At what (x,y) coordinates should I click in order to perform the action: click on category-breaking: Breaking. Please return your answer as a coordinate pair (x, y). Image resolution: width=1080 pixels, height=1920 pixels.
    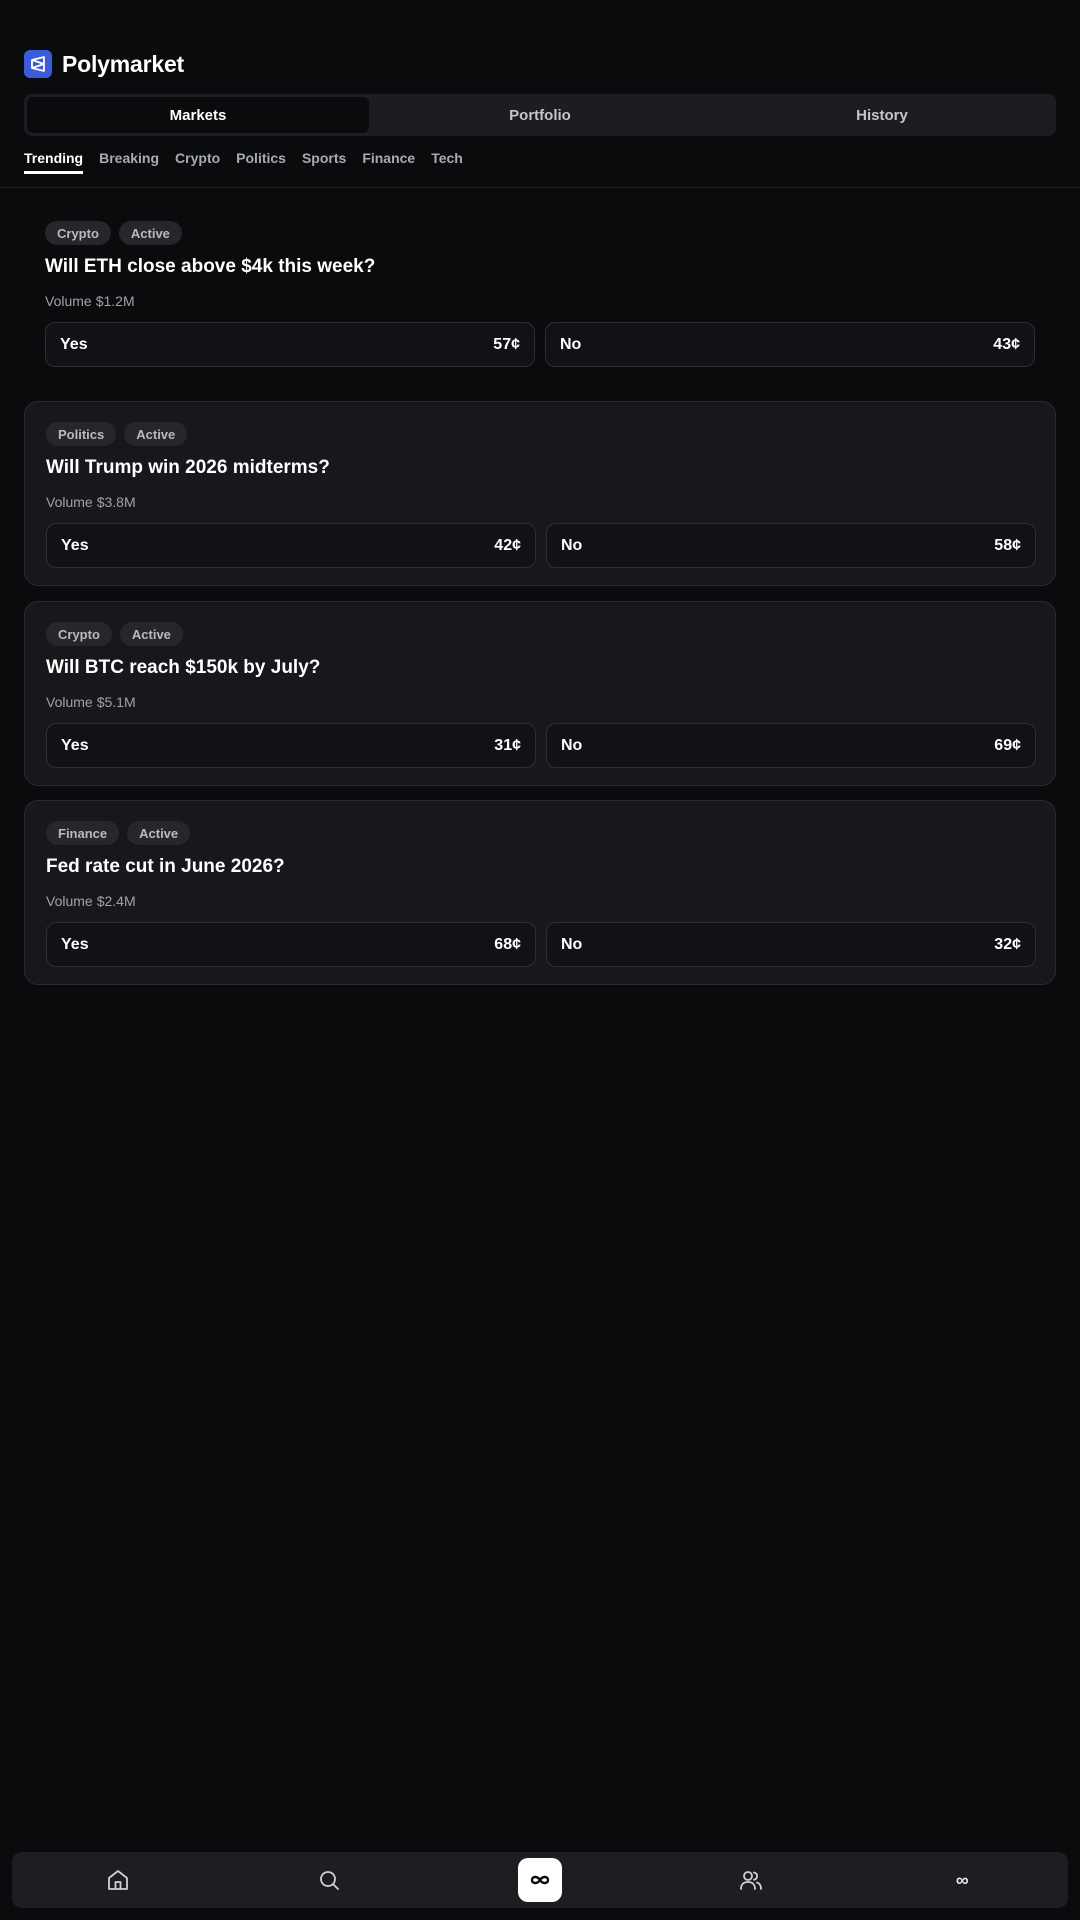
    Looking at the image, I should click on (129, 162).